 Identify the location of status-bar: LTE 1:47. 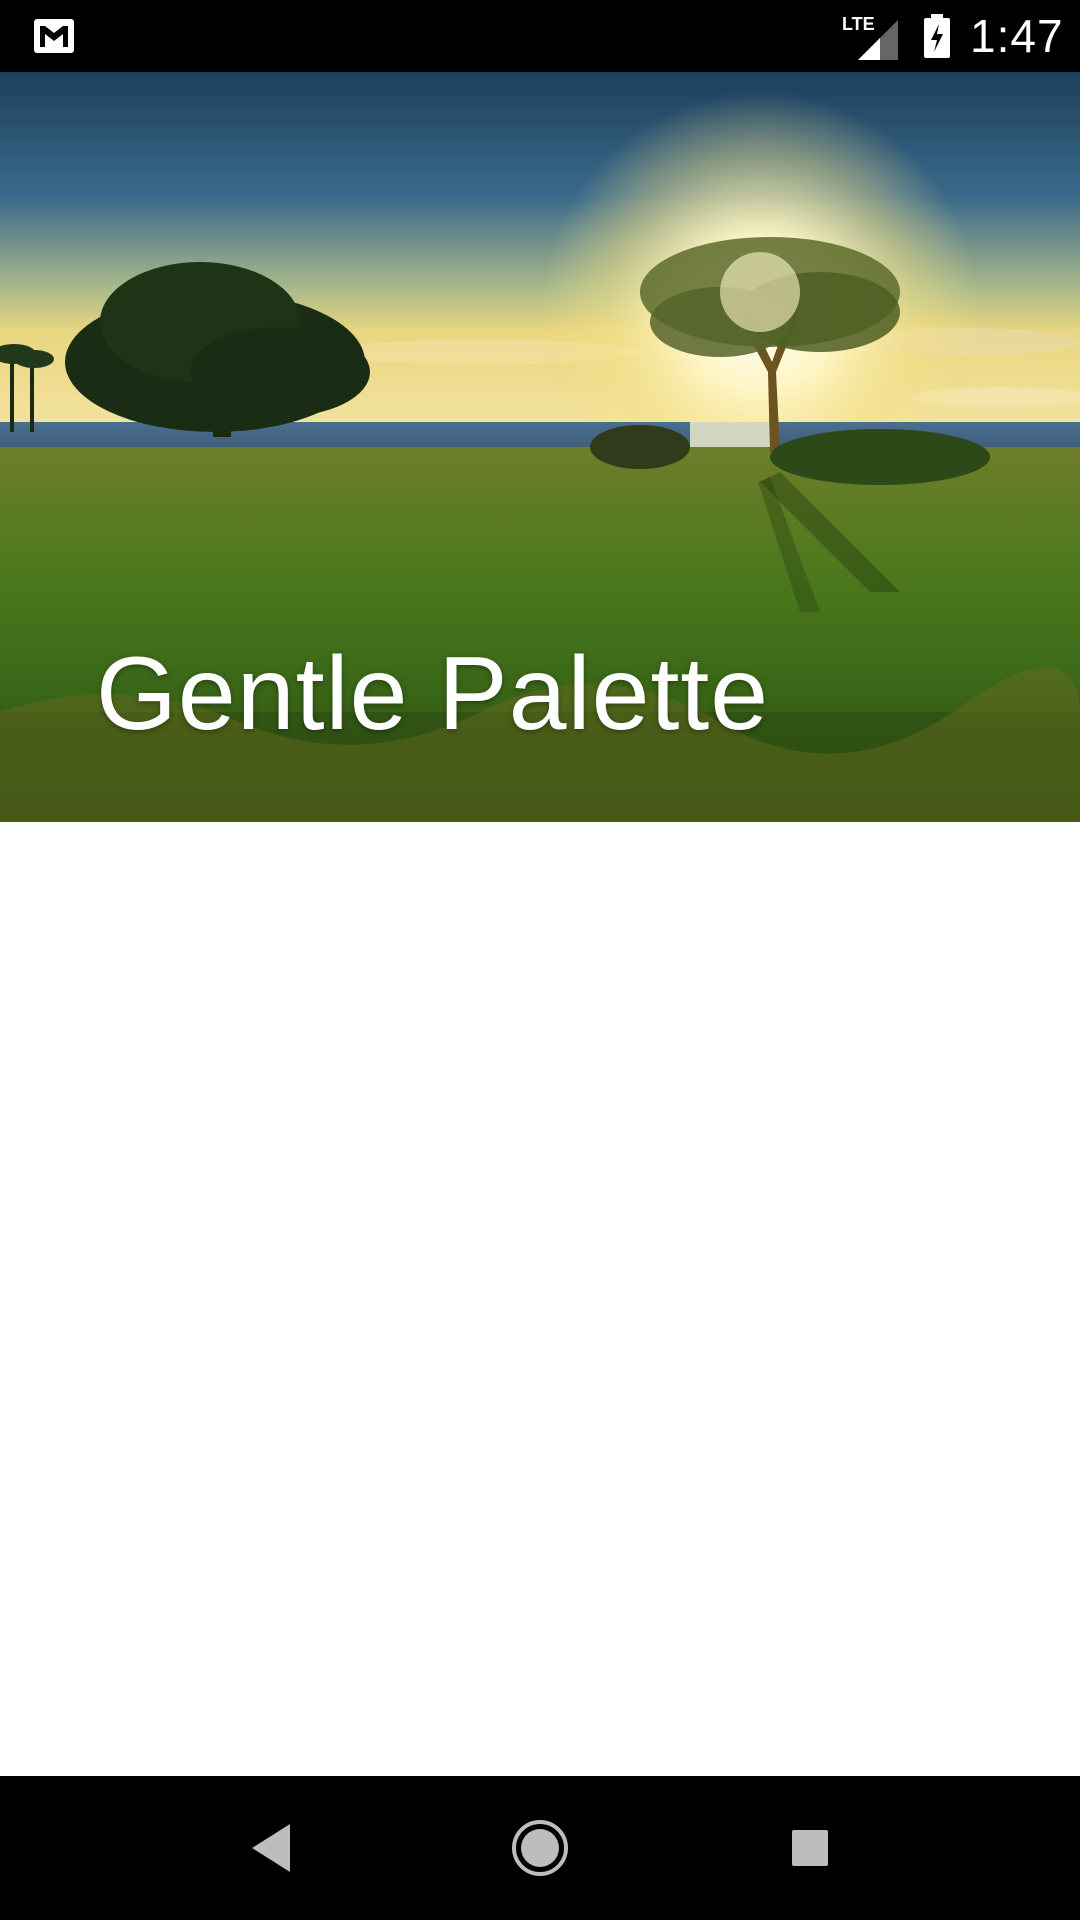
(540, 36).